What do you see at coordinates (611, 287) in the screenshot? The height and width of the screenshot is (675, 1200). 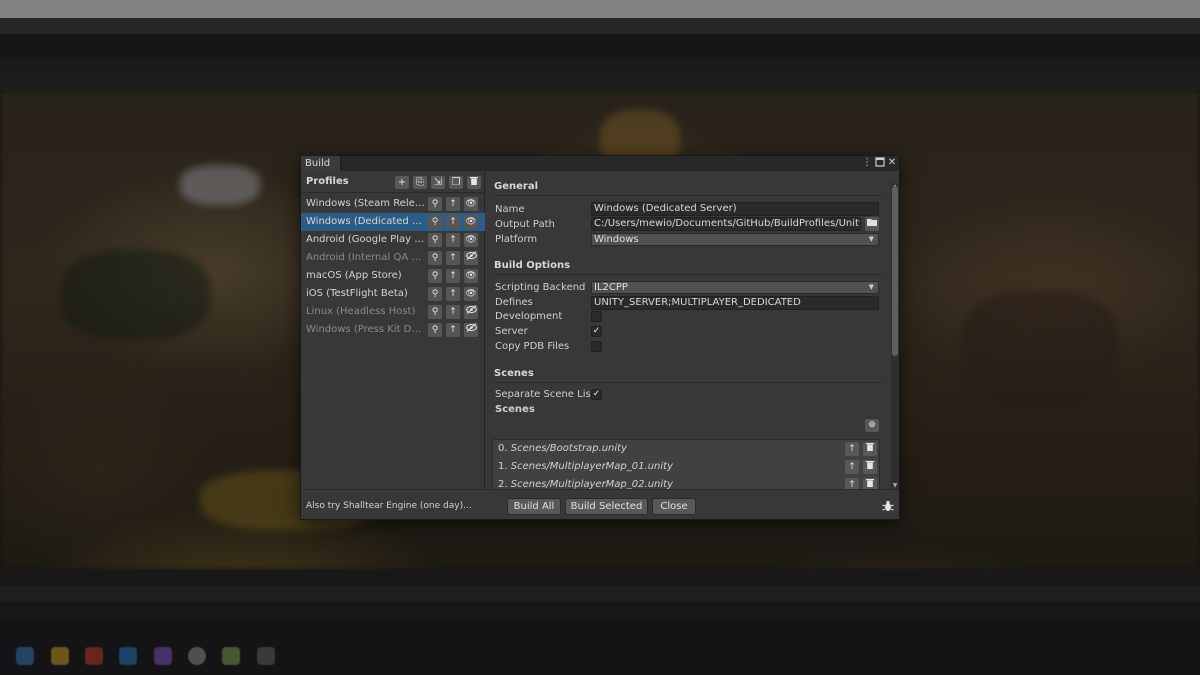 I see `scripting-backend-value: IL2CPP` at bounding box center [611, 287].